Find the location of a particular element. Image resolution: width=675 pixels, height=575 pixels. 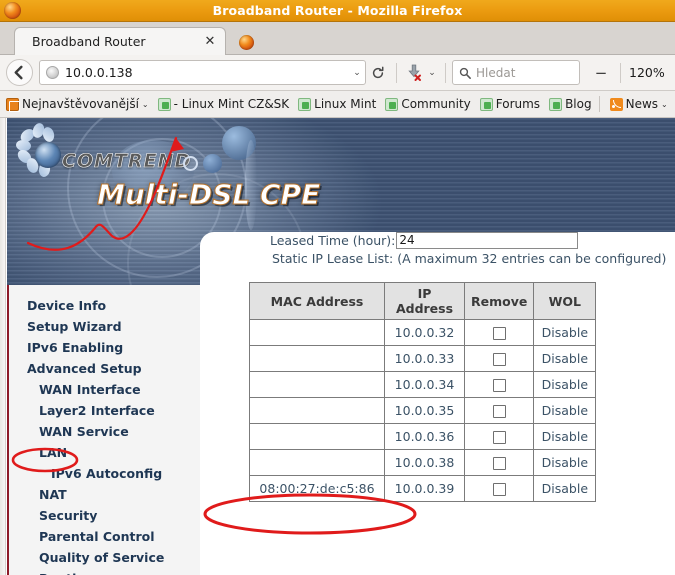

sidebar-item-ipv6-autoconfig: IPv6 Autoconfig is located at coordinates (105, 473).